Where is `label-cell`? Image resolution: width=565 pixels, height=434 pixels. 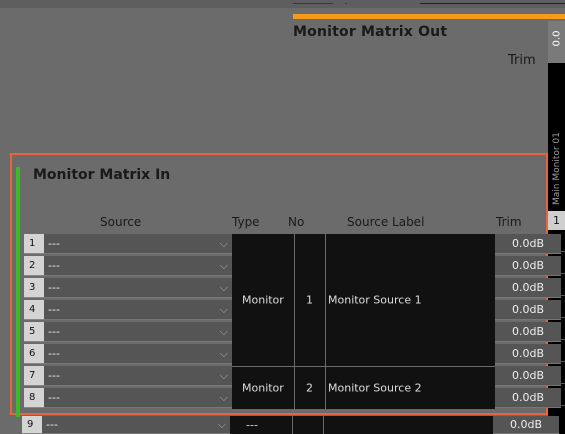
label-cell is located at coordinates (408, 425).